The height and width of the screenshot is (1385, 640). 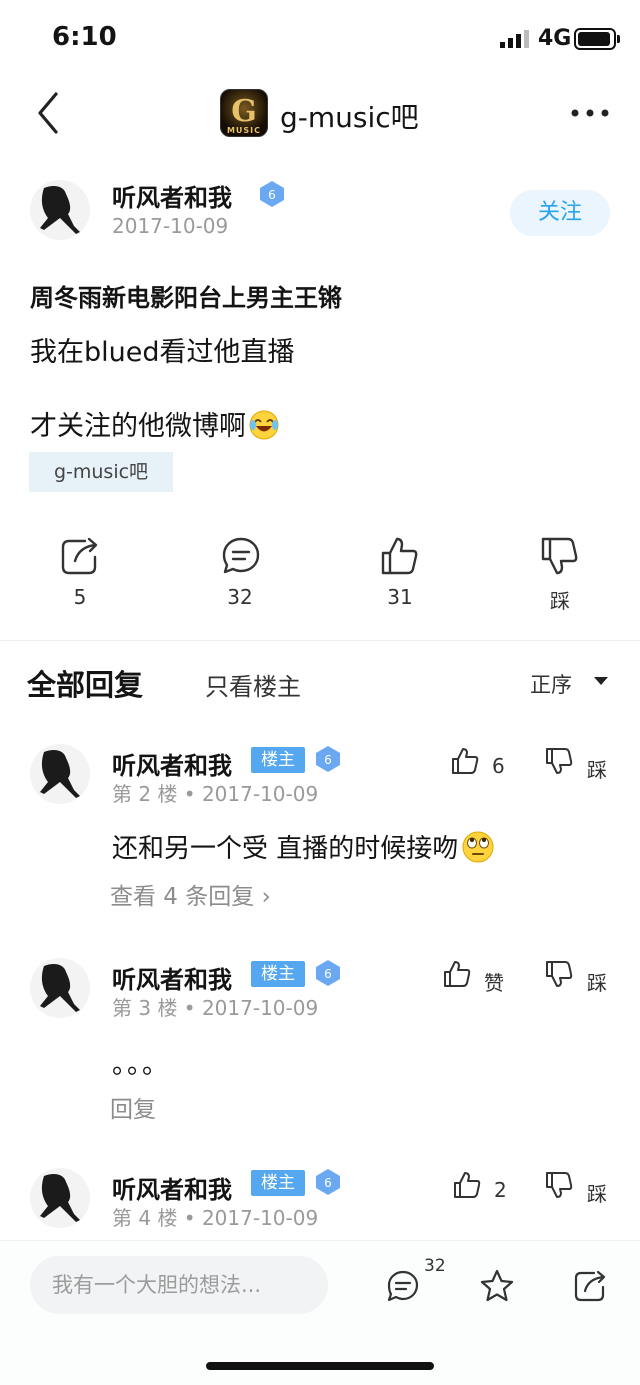 I want to click on reply-floor-meta: 第 2 楼 • 2017-10-09, so click(x=215, y=794).